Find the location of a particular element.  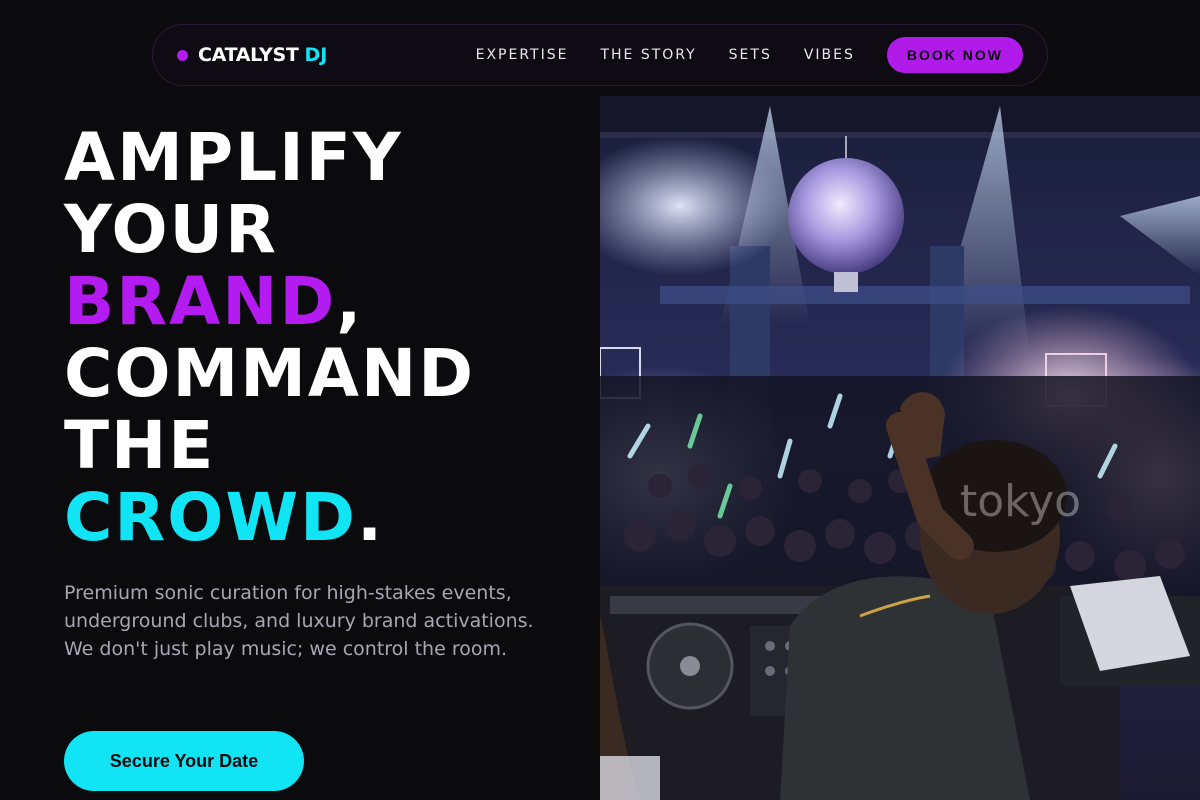

headline-period: . is located at coordinates (370, 517).